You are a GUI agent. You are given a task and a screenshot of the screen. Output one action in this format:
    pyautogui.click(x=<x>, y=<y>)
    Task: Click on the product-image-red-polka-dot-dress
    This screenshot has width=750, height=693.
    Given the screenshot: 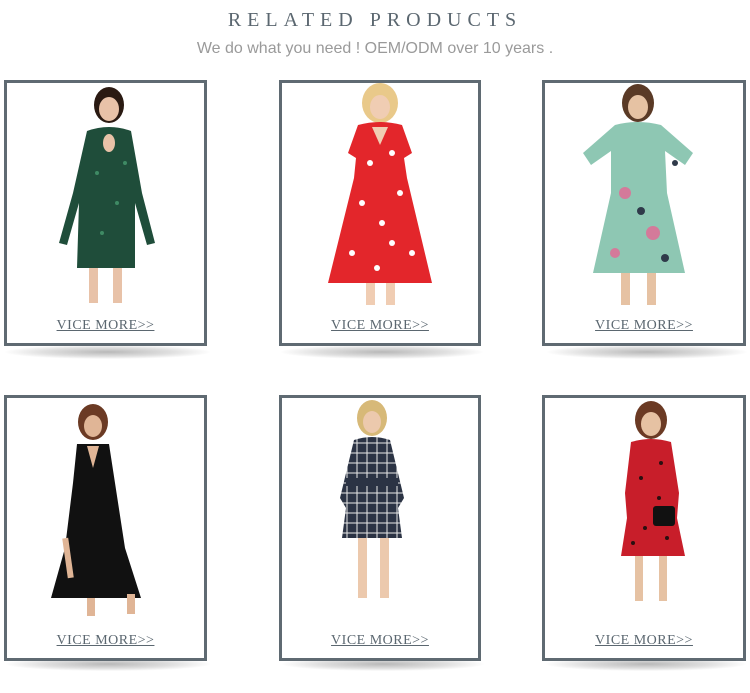 What is the action you would take?
    pyautogui.click(x=644, y=513)
    